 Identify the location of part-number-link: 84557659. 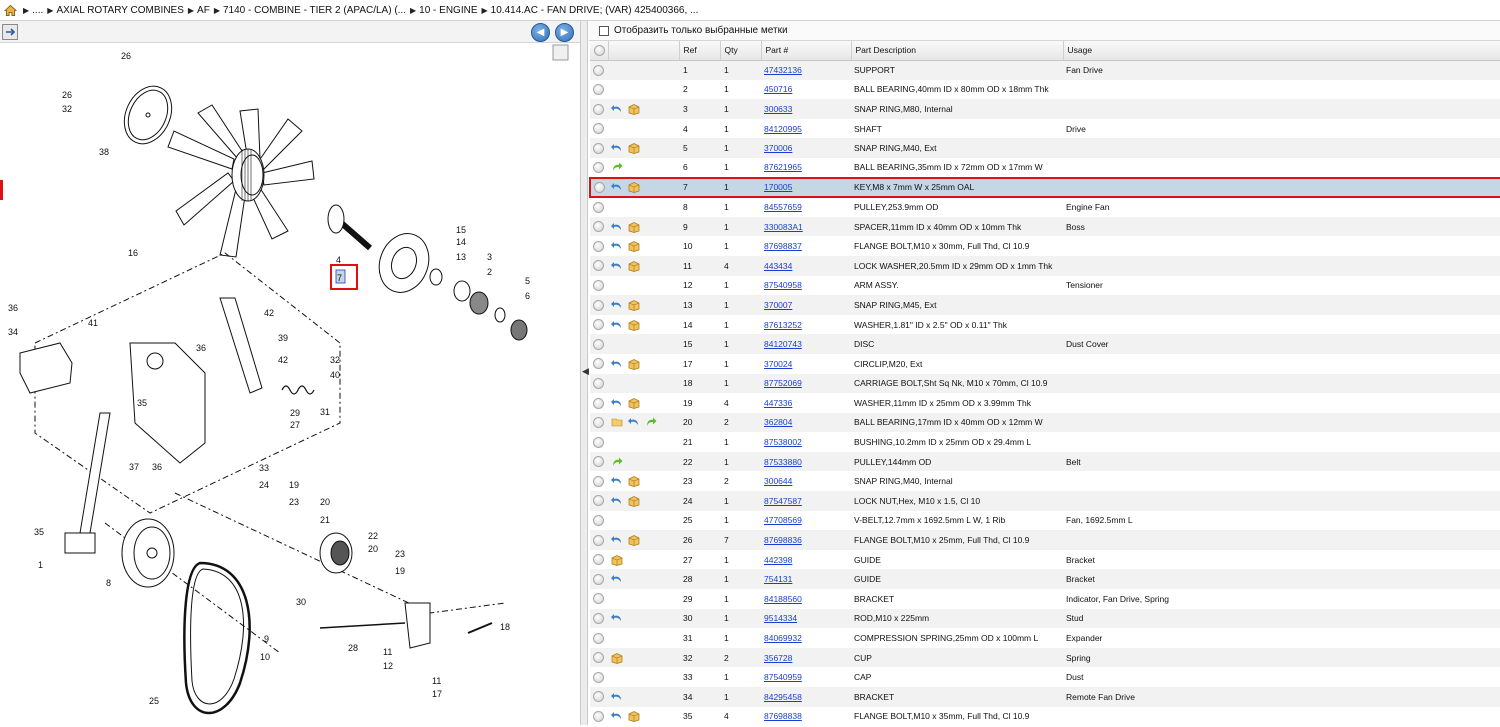
(783, 207).